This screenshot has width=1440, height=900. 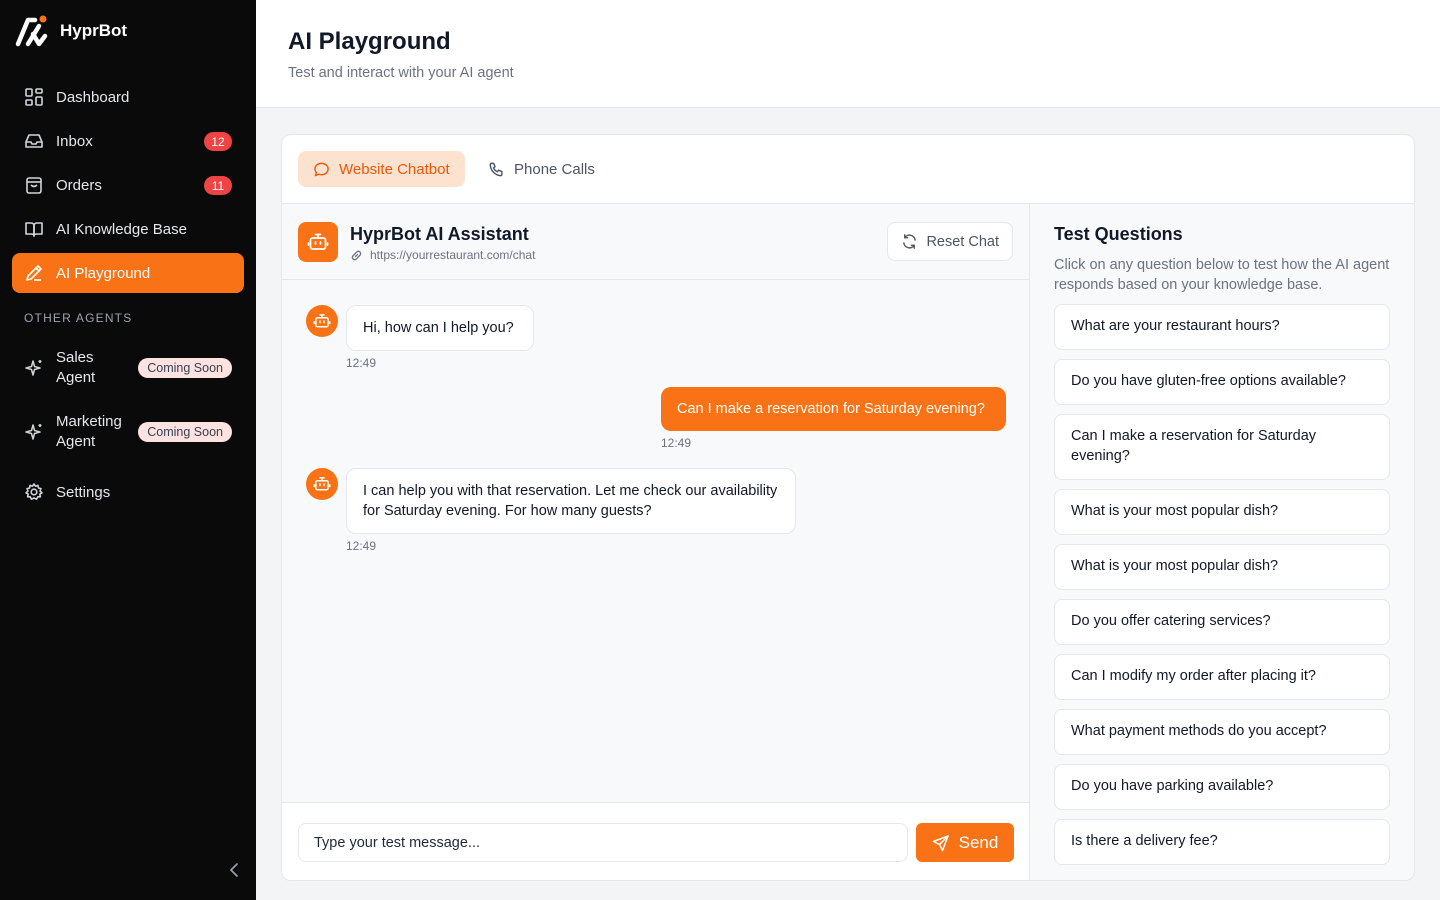 I want to click on brand: HyprBot, so click(x=70, y=31).